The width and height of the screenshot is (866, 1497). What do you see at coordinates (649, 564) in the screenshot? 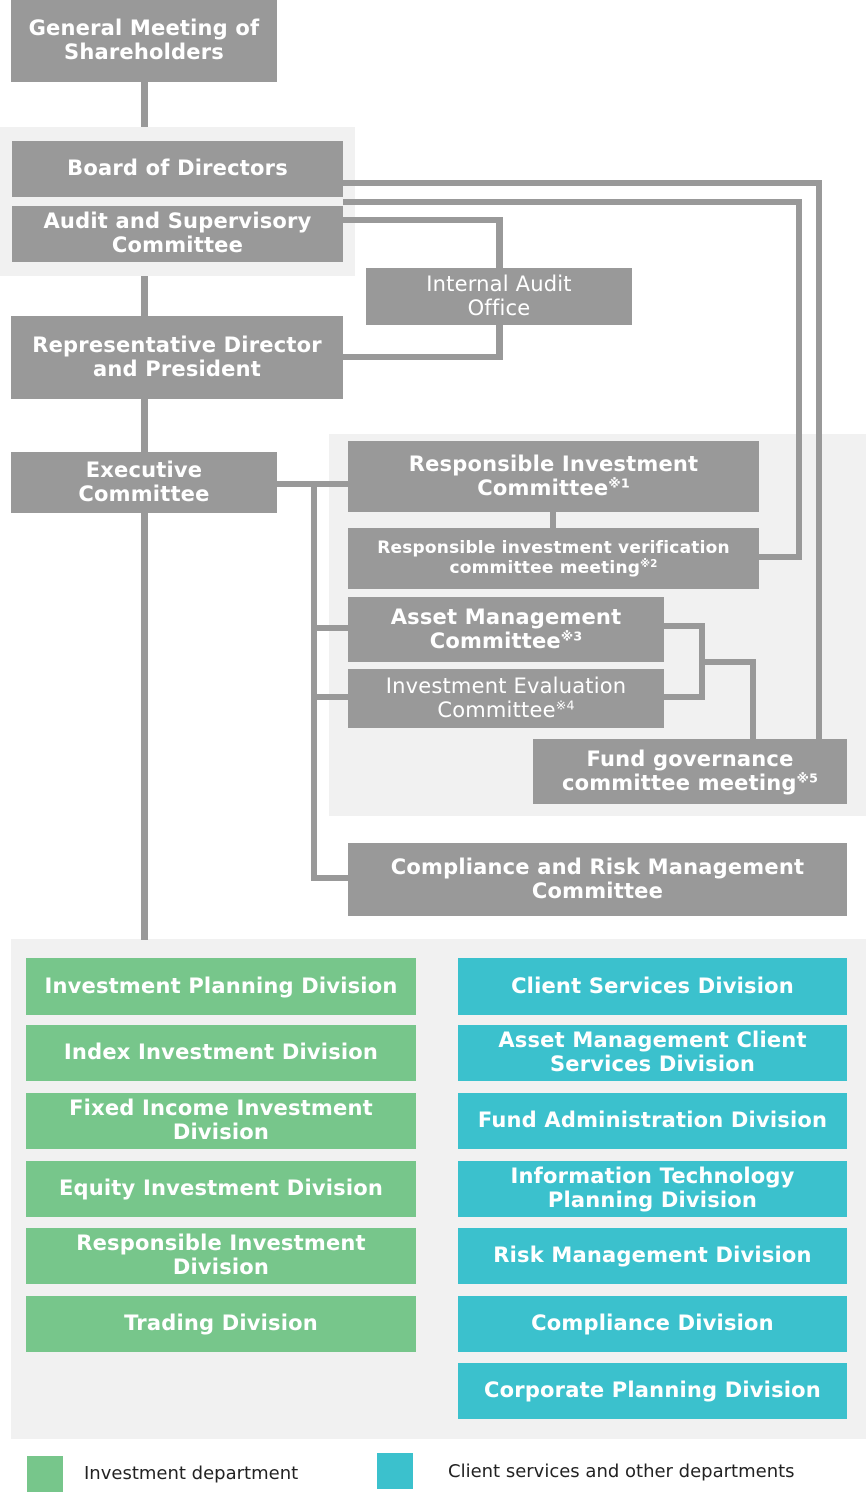
I see `ri-verification-note: ※2` at bounding box center [649, 564].